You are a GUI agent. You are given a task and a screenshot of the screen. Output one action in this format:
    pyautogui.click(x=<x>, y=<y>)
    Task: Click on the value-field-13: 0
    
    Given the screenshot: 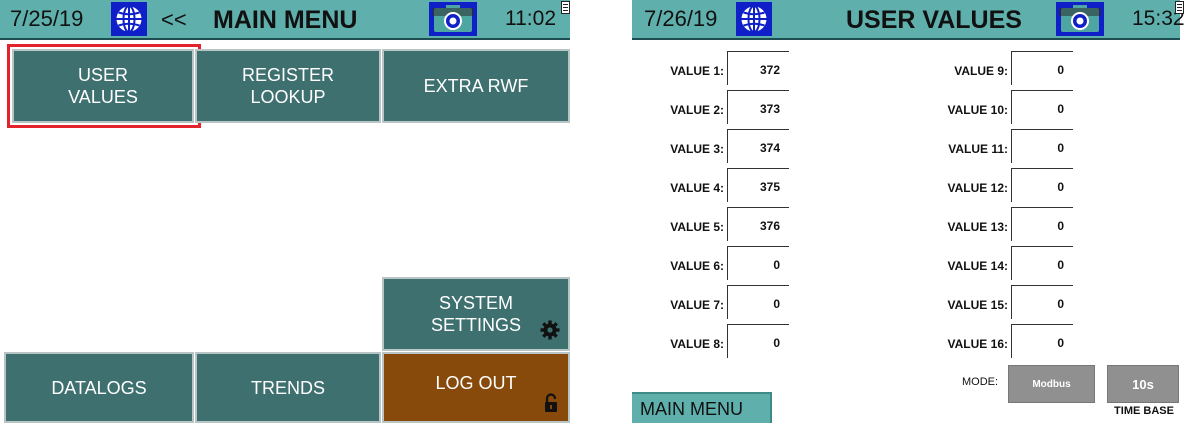 What is the action you would take?
    pyautogui.click(x=1042, y=224)
    